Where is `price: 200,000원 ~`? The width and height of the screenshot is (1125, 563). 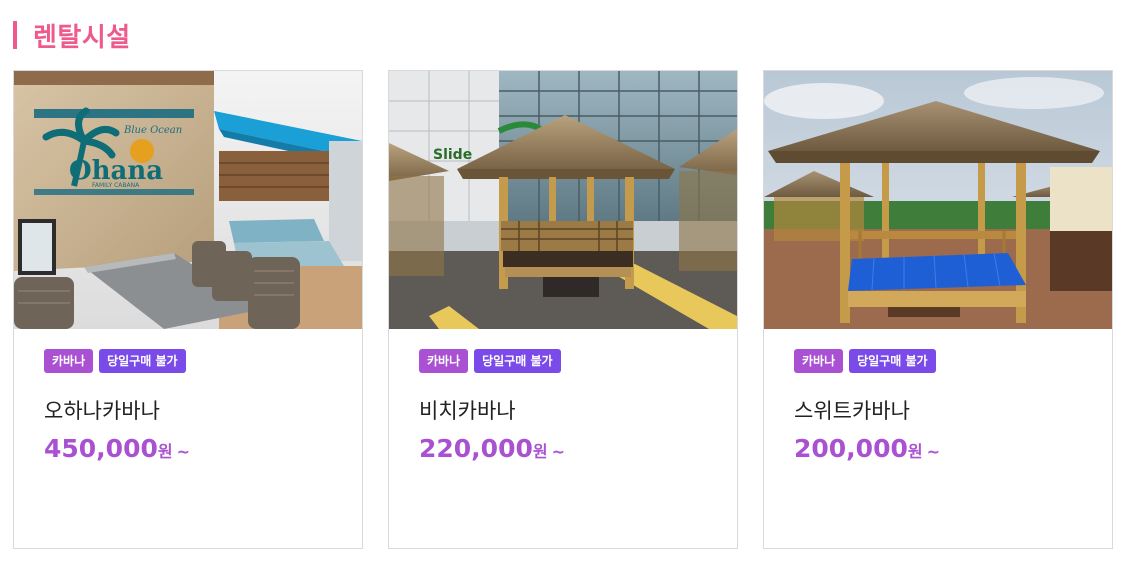
price: 200,000원 ~ is located at coordinates (867, 448).